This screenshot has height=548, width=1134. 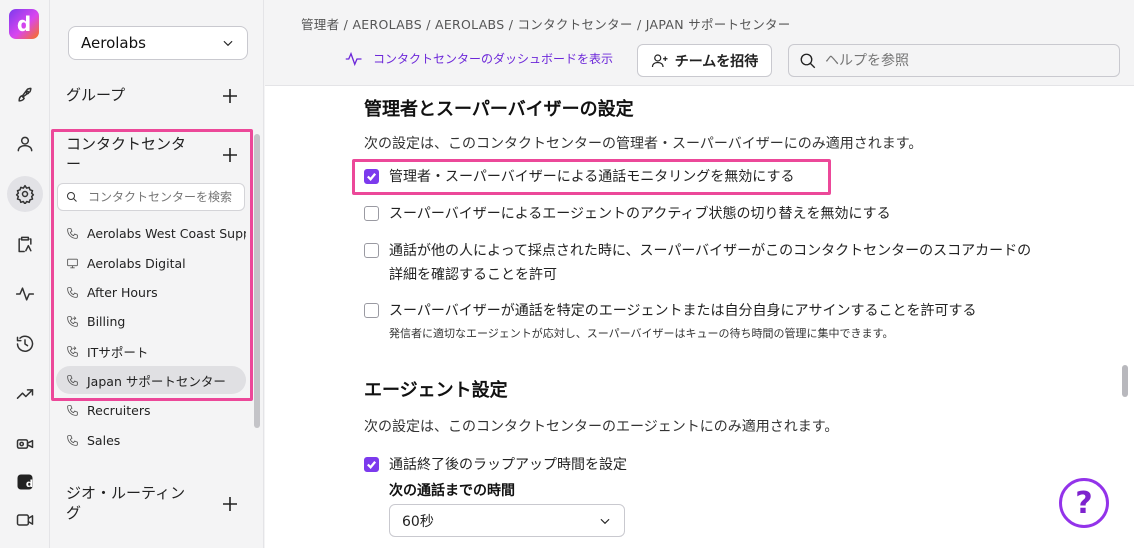 I want to click on app-logo: d, so click(x=24, y=24).